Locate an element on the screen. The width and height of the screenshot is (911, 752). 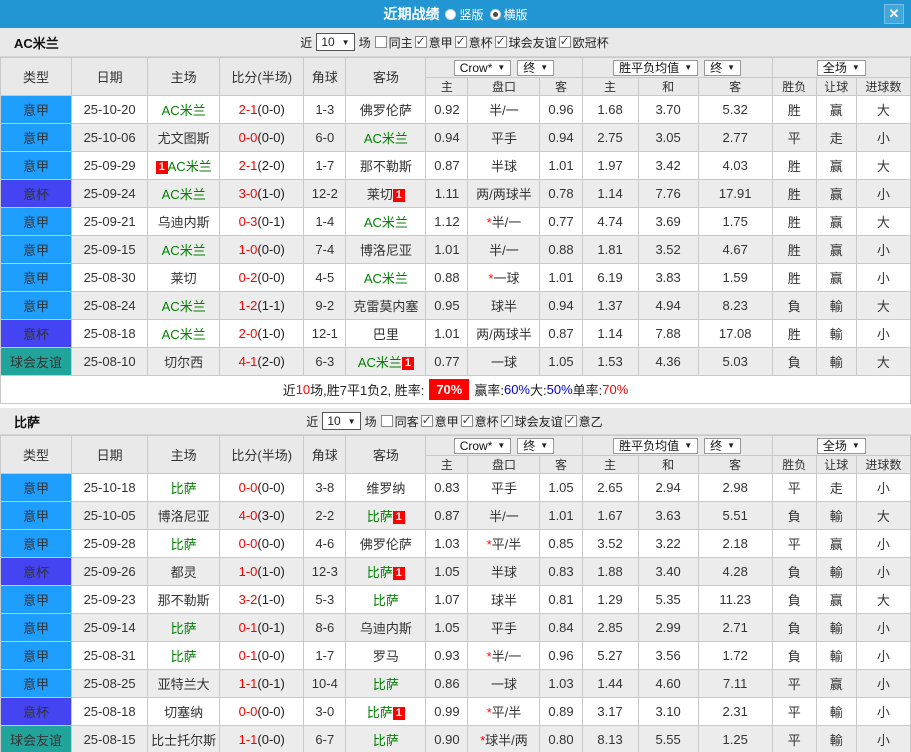
sub-col-away-odds: 客 is located at coordinates (561, 464).